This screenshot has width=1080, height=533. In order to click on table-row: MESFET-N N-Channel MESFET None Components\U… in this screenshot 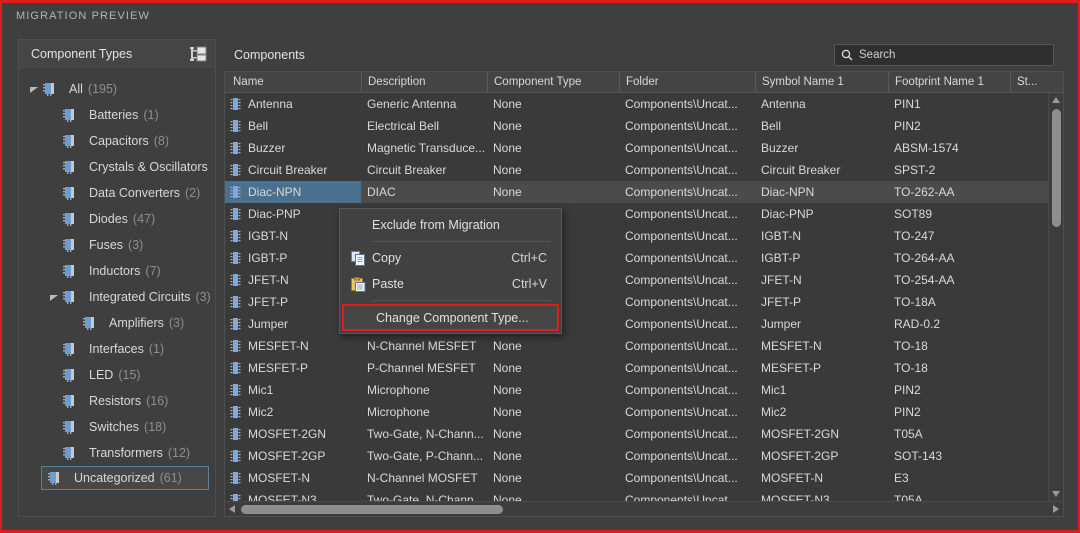, I will do `click(644, 346)`.